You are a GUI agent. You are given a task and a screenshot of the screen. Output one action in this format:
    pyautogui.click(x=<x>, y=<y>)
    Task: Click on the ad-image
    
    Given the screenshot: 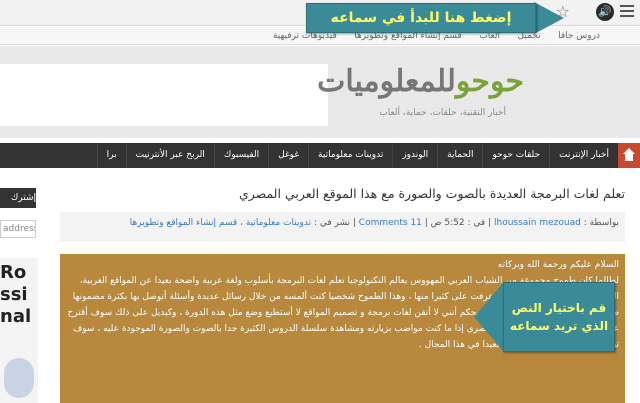 What is the action you would take?
    pyautogui.click(x=19, y=378)
    